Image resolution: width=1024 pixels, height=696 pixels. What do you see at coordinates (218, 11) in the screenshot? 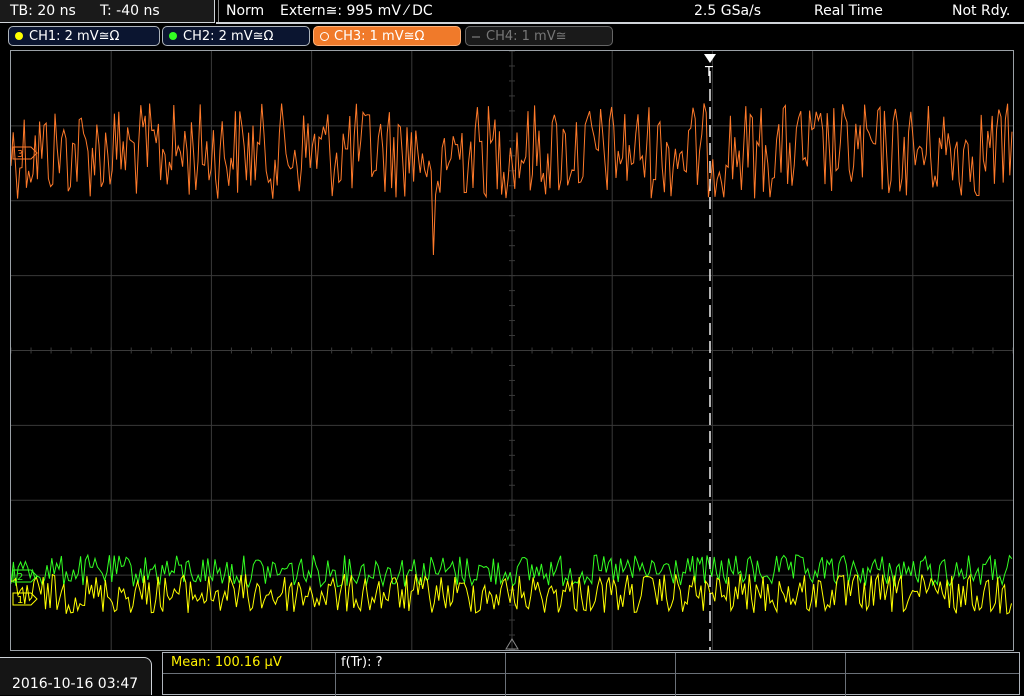
I see `divider` at bounding box center [218, 11].